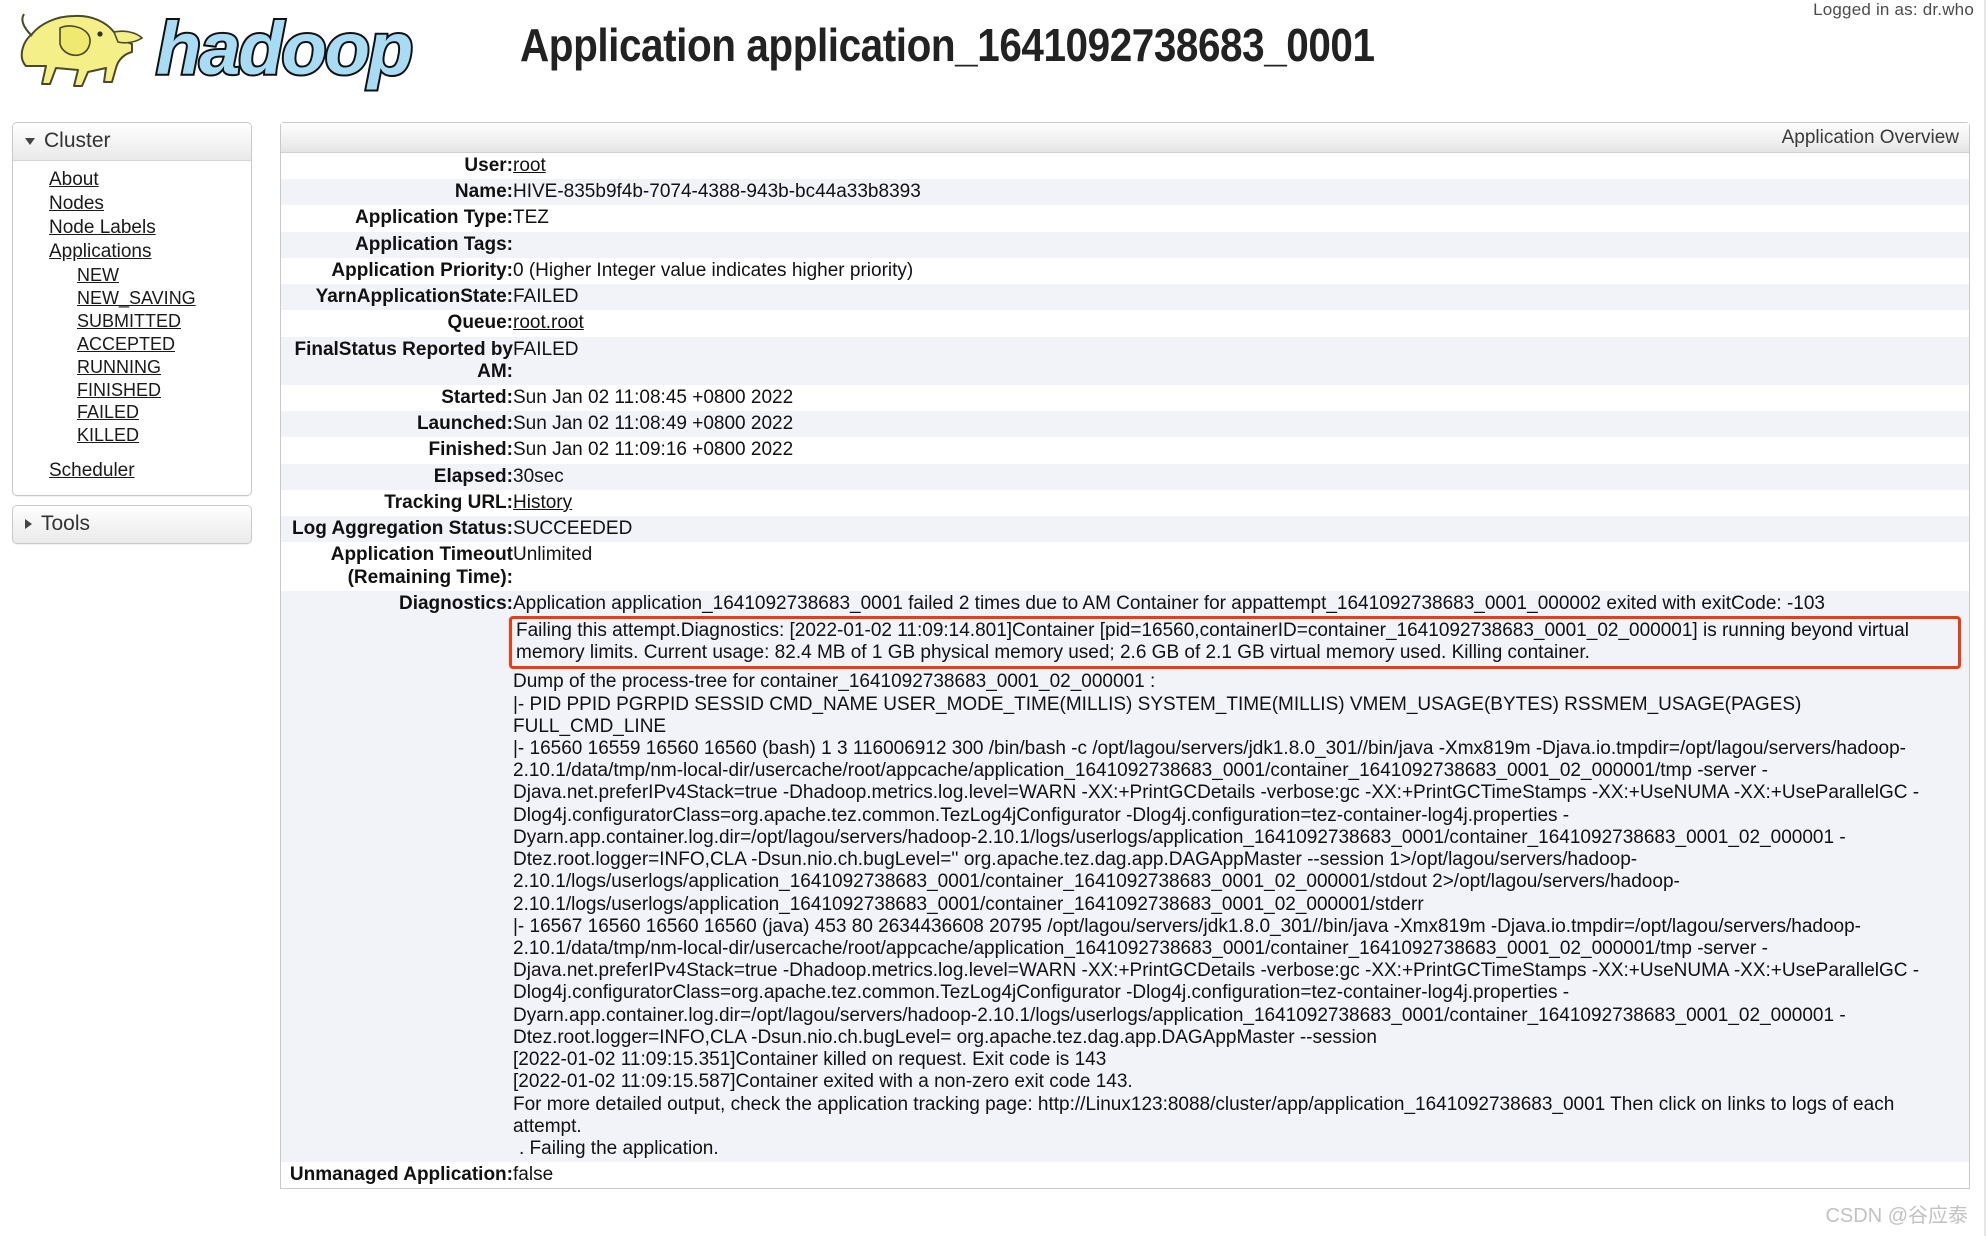  Describe the element at coordinates (28, 524) in the screenshot. I see `chevron-right-icon` at that location.